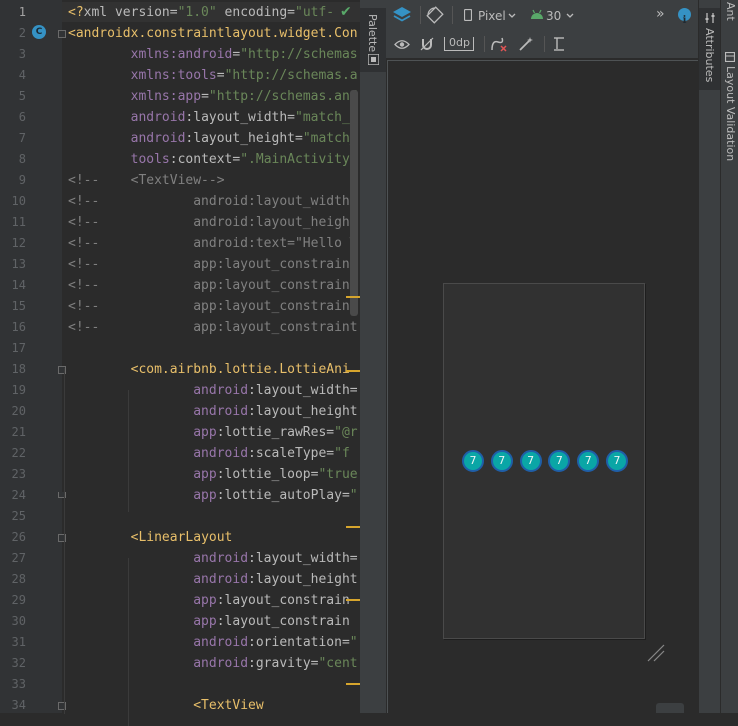 This screenshot has height=726, width=738. I want to click on code-token: <androidx.constraintlayout.widget.Con, so click(213, 33).